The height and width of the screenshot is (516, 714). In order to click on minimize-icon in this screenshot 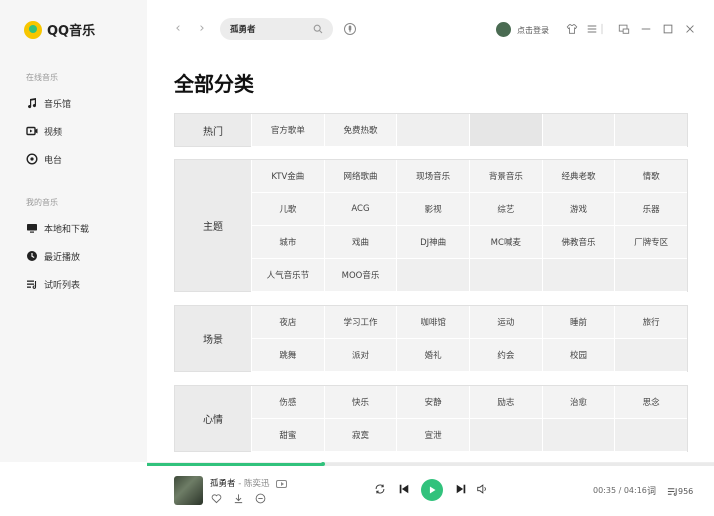, I will do `click(646, 29)`.